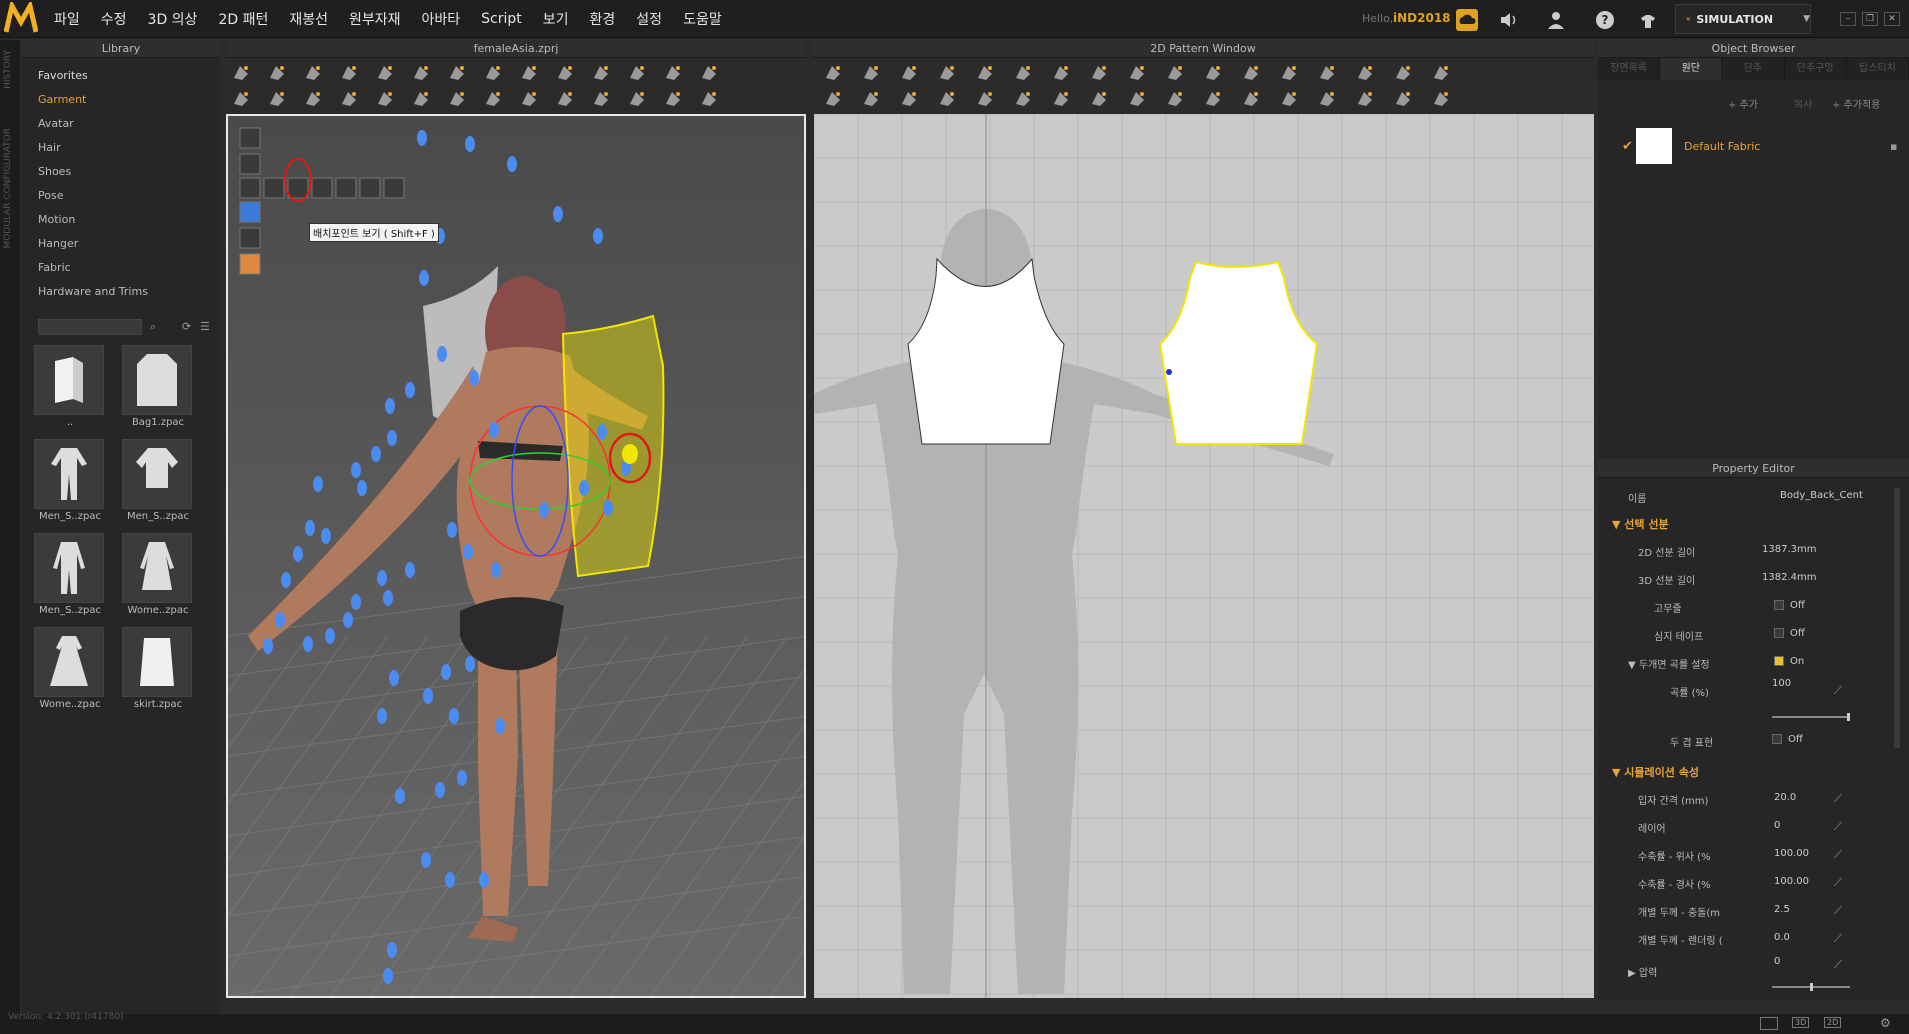 This screenshot has height=1034, width=1909. Describe the element at coordinates (158, 574) in the screenshot. I see `thumb-women-1: Wome..zpac` at that location.